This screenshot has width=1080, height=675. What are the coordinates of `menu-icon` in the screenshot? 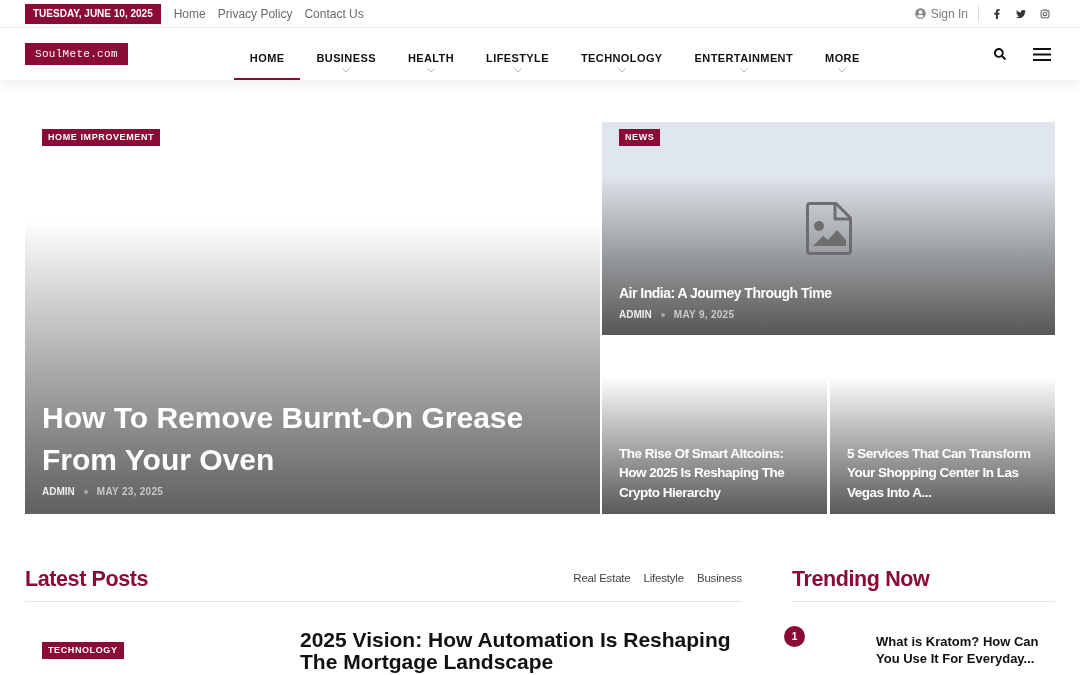 It's located at (1042, 54).